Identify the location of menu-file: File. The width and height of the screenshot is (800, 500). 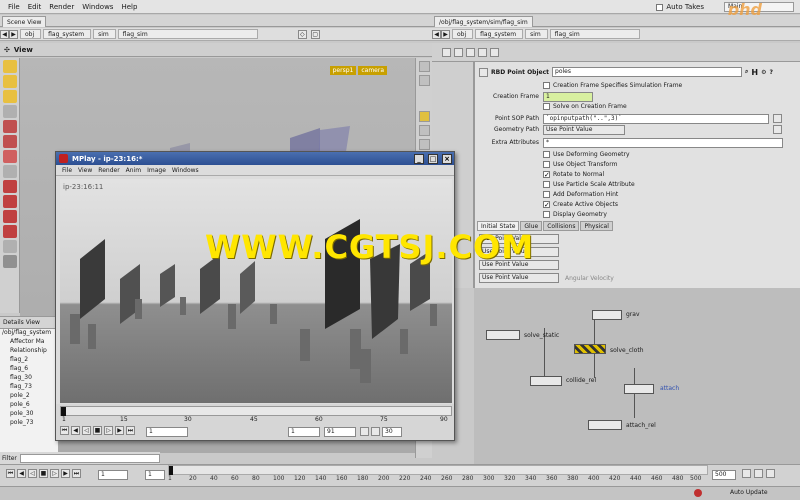
(14, 7).